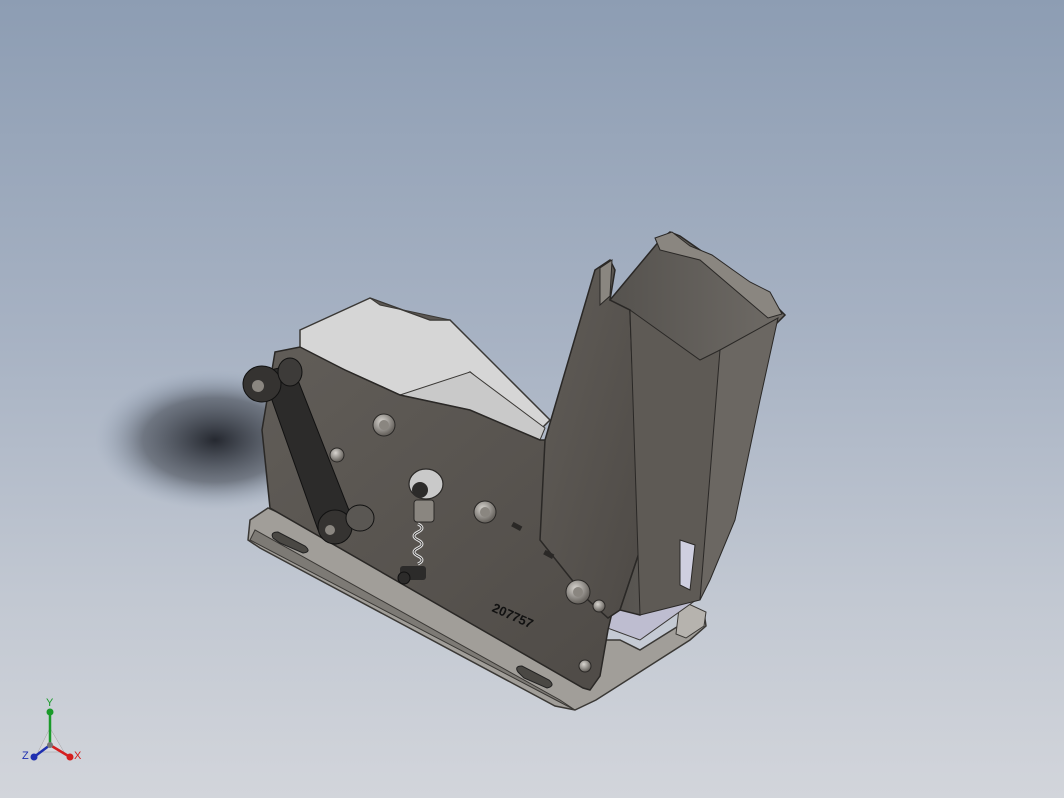  Describe the element at coordinates (78, 756) in the screenshot. I see `x-axis-label: X` at that location.